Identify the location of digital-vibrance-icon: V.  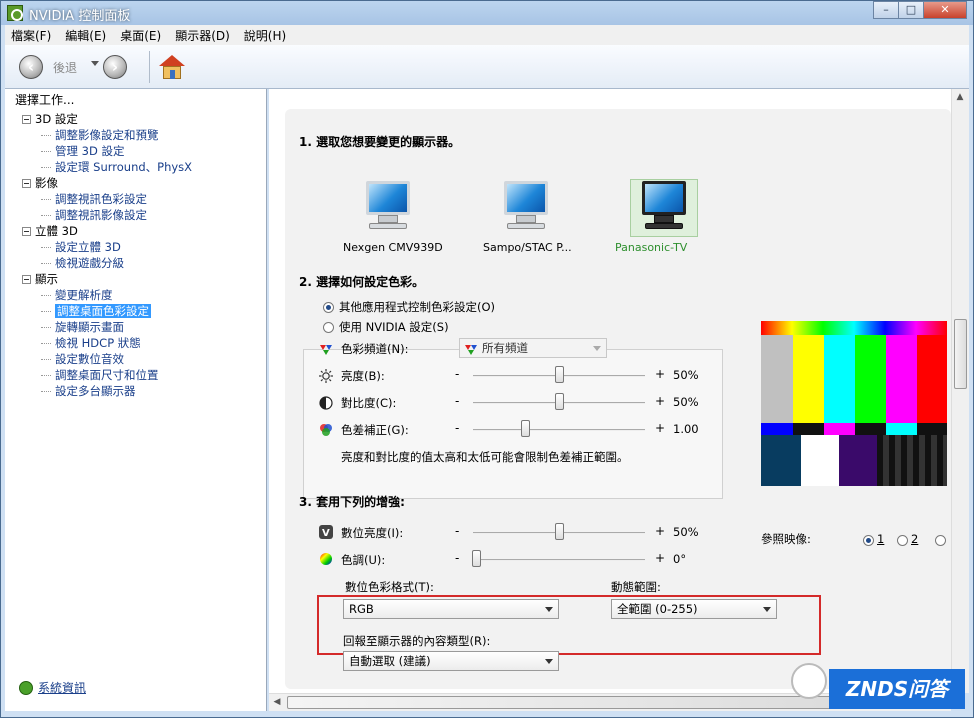
(326, 532).